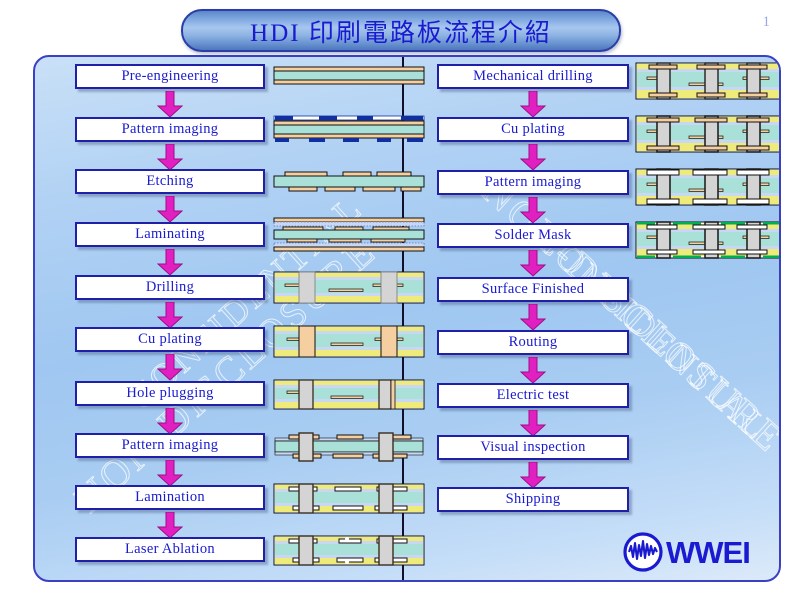 This screenshot has width=800, height=600. Describe the element at coordinates (766, 22) in the screenshot. I see `page-number: 1` at that location.